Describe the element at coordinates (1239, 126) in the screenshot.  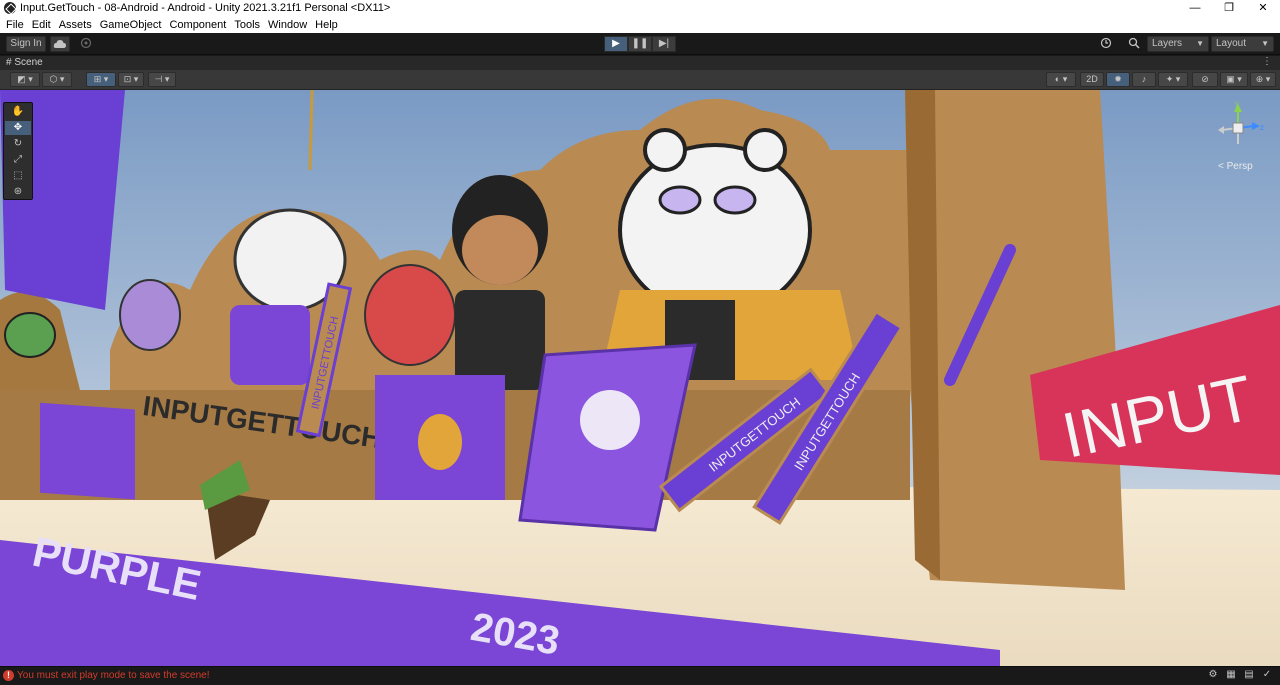
I see `orientation-gizmo: y z` at that location.